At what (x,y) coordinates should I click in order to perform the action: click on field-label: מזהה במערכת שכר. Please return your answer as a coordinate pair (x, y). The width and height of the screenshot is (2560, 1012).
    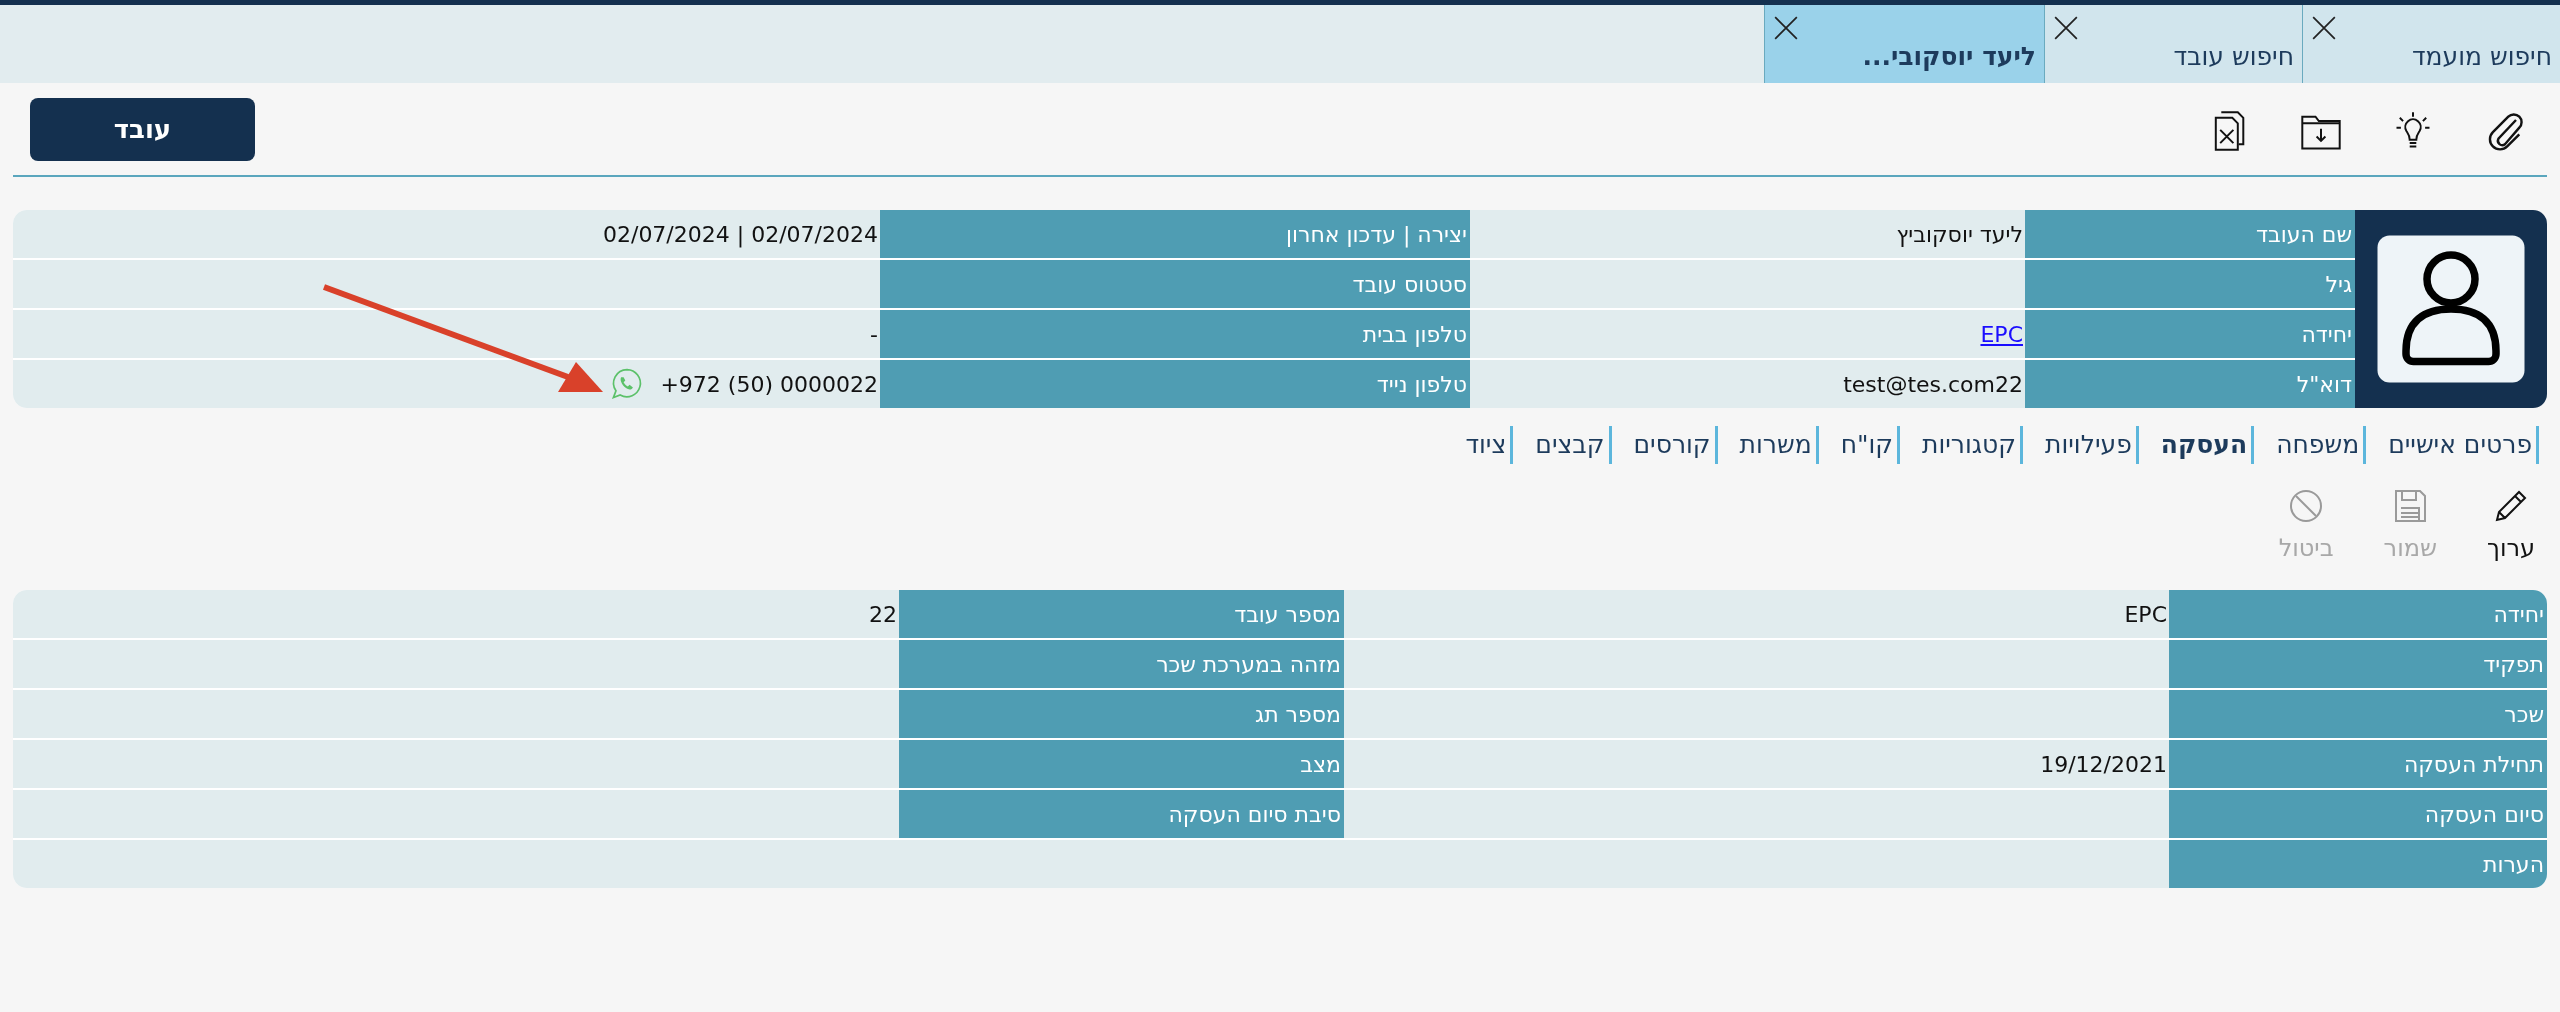
    Looking at the image, I should click on (1121, 664).